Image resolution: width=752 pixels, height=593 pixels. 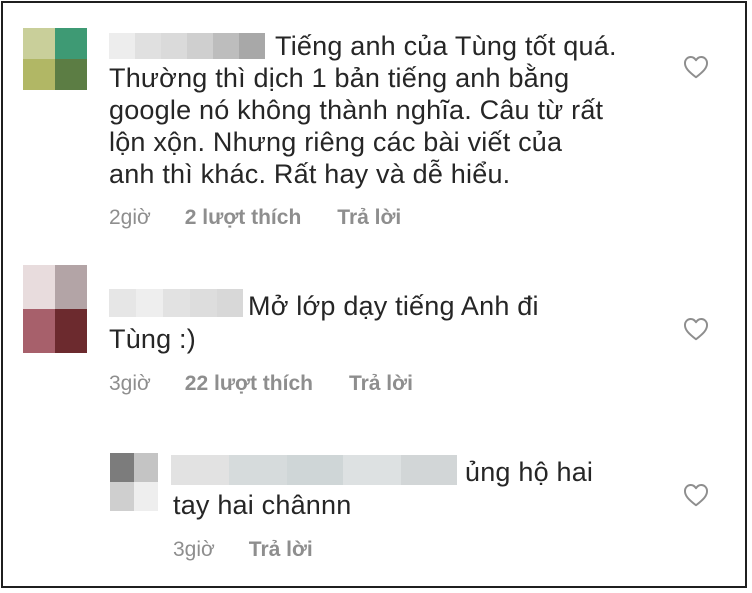 What do you see at coordinates (393, 306) in the screenshot?
I see `comment-text: Mở lớp dạy tiếng Anh đi` at bounding box center [393, 306].